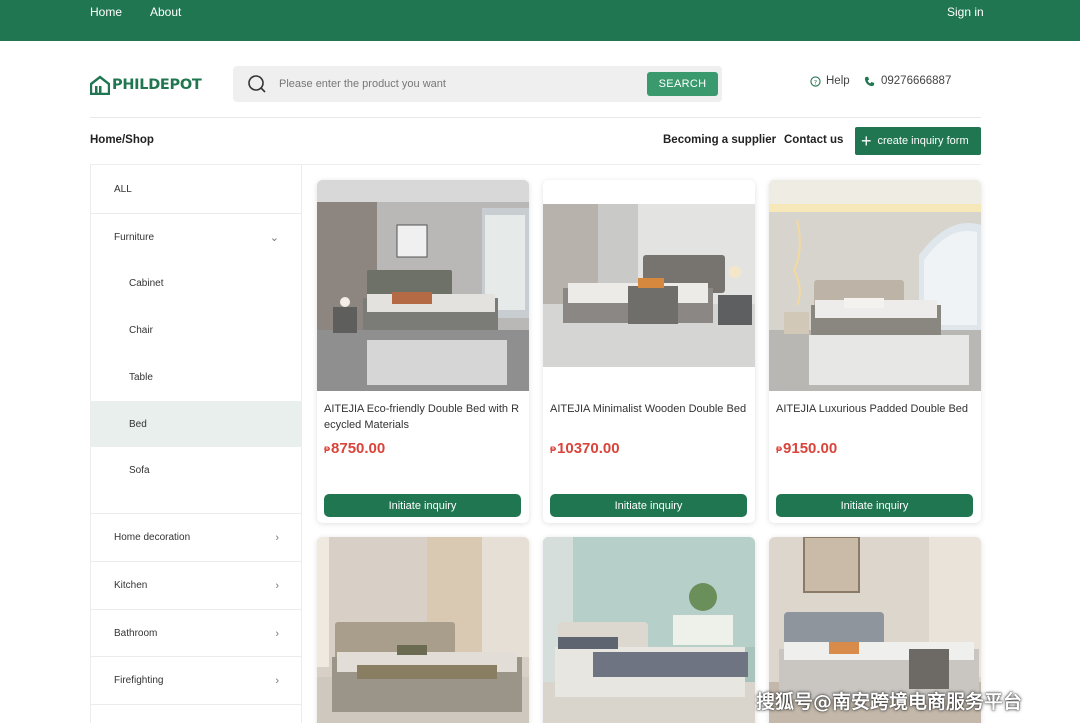 The width and height of the screenshot is (1080, 723). I want to click on contact-us-link: Contact us, so click(813, 140).